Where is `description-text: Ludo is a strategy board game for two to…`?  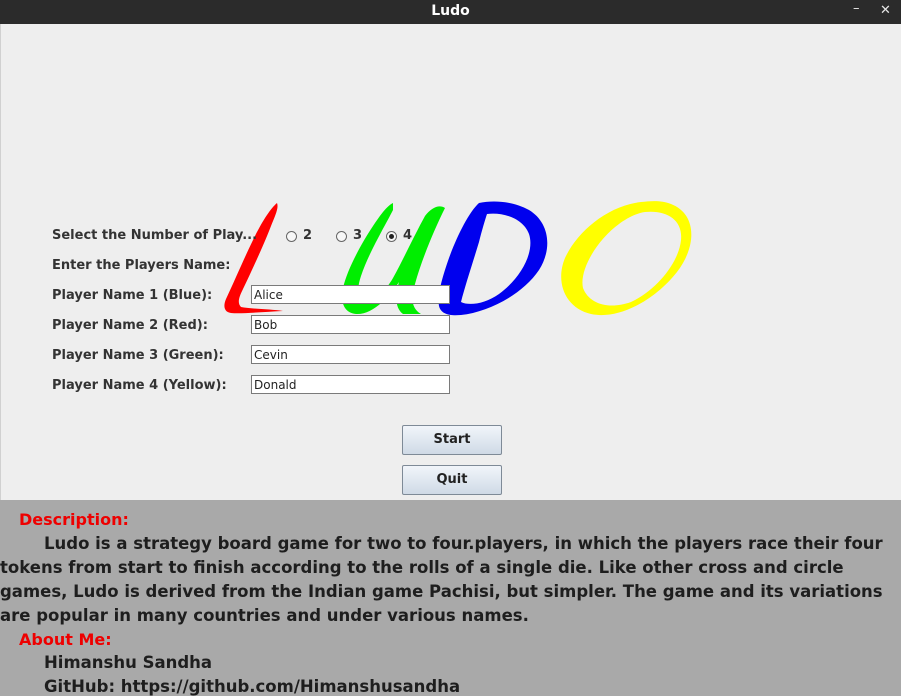 description-text: Ludo is a strategy board game for two to… is located at coordinates (445, 580).